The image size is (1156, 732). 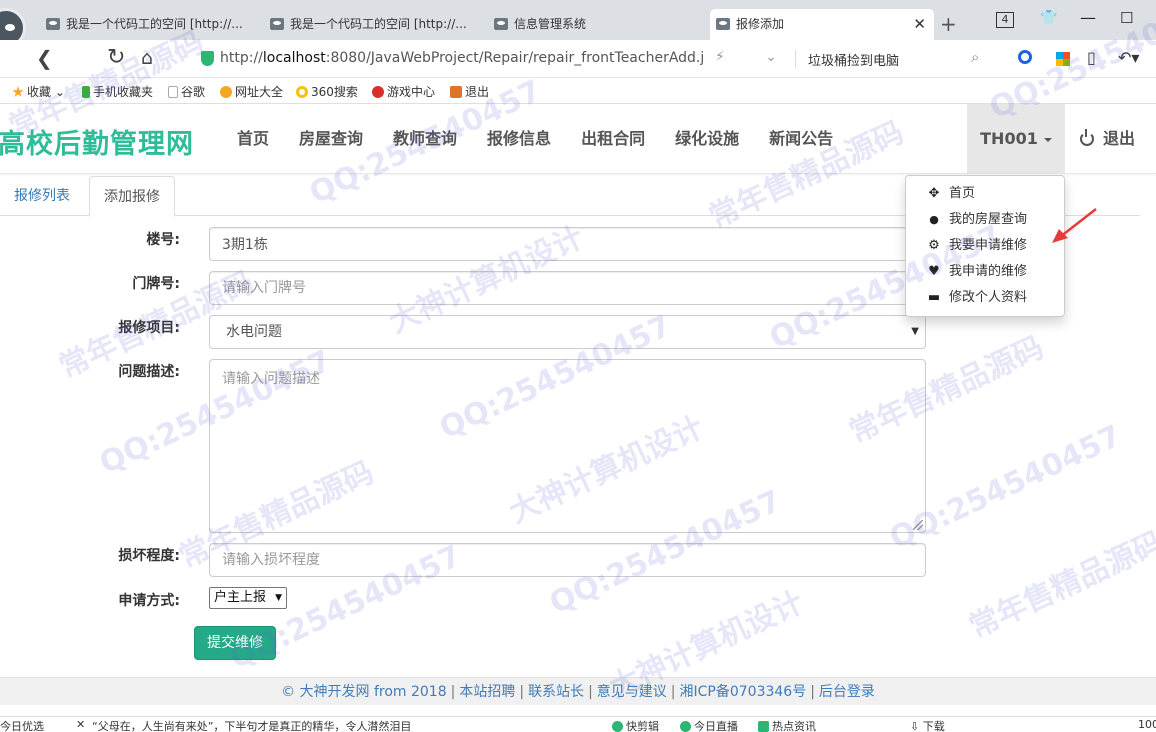 I want to click on nav-repair-info: 报修信息, so click(x=519, y=139).